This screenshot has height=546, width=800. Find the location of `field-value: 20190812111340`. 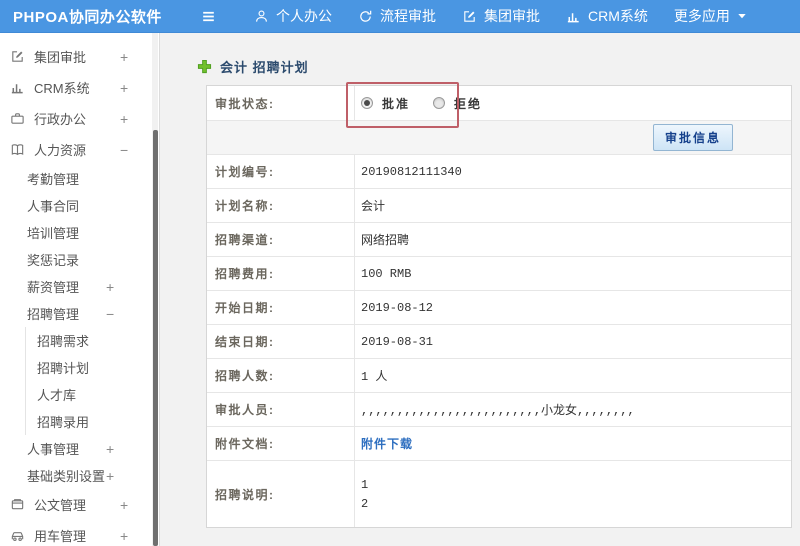

field-value: 20190812111340 is located at coordinates (411, 171).